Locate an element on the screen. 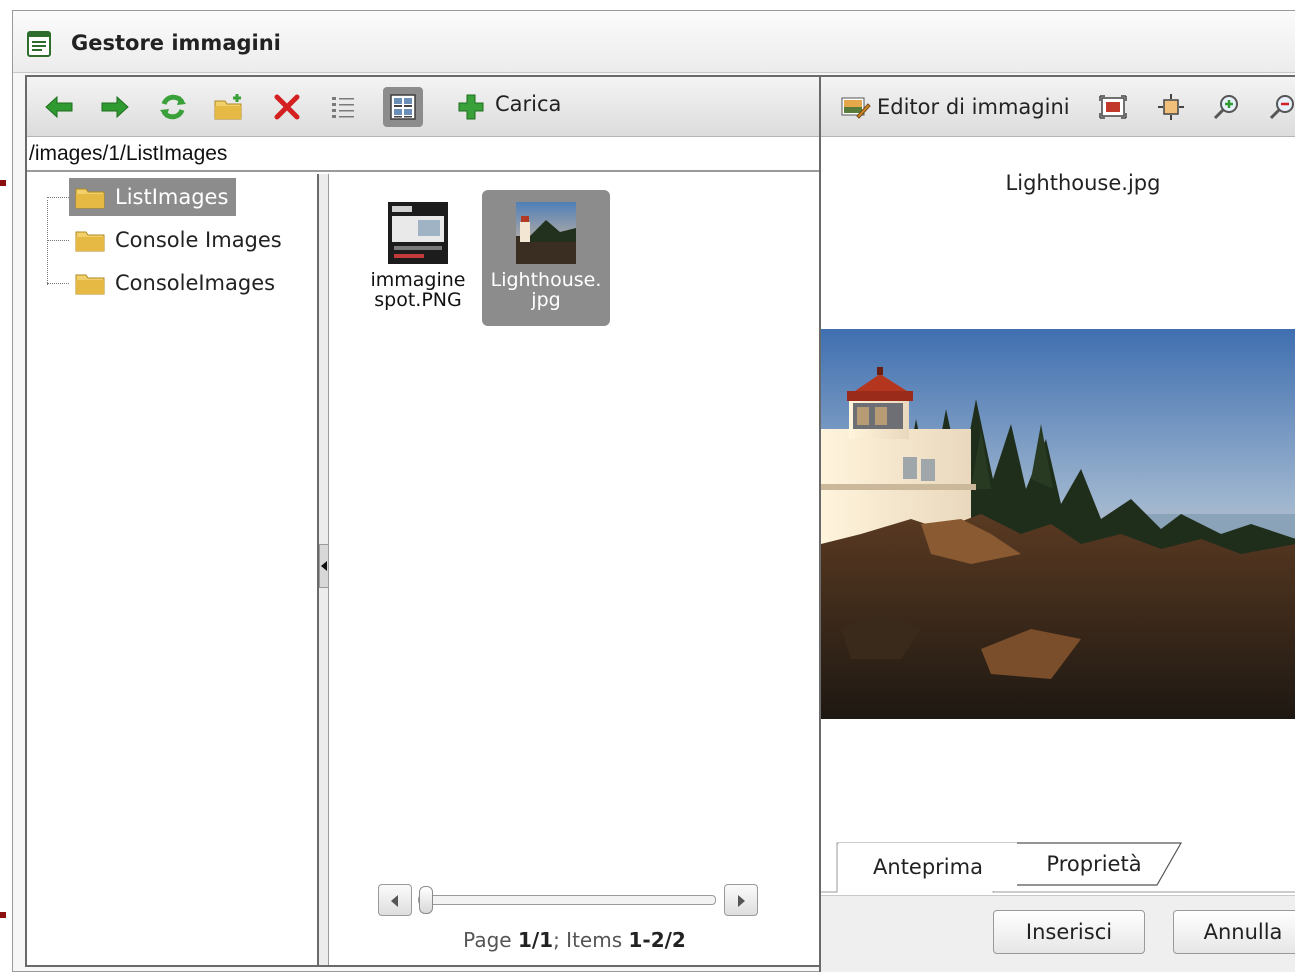  pager-status: Page 1/1; Items 1-2/2 is located at coordinates (574, 940).